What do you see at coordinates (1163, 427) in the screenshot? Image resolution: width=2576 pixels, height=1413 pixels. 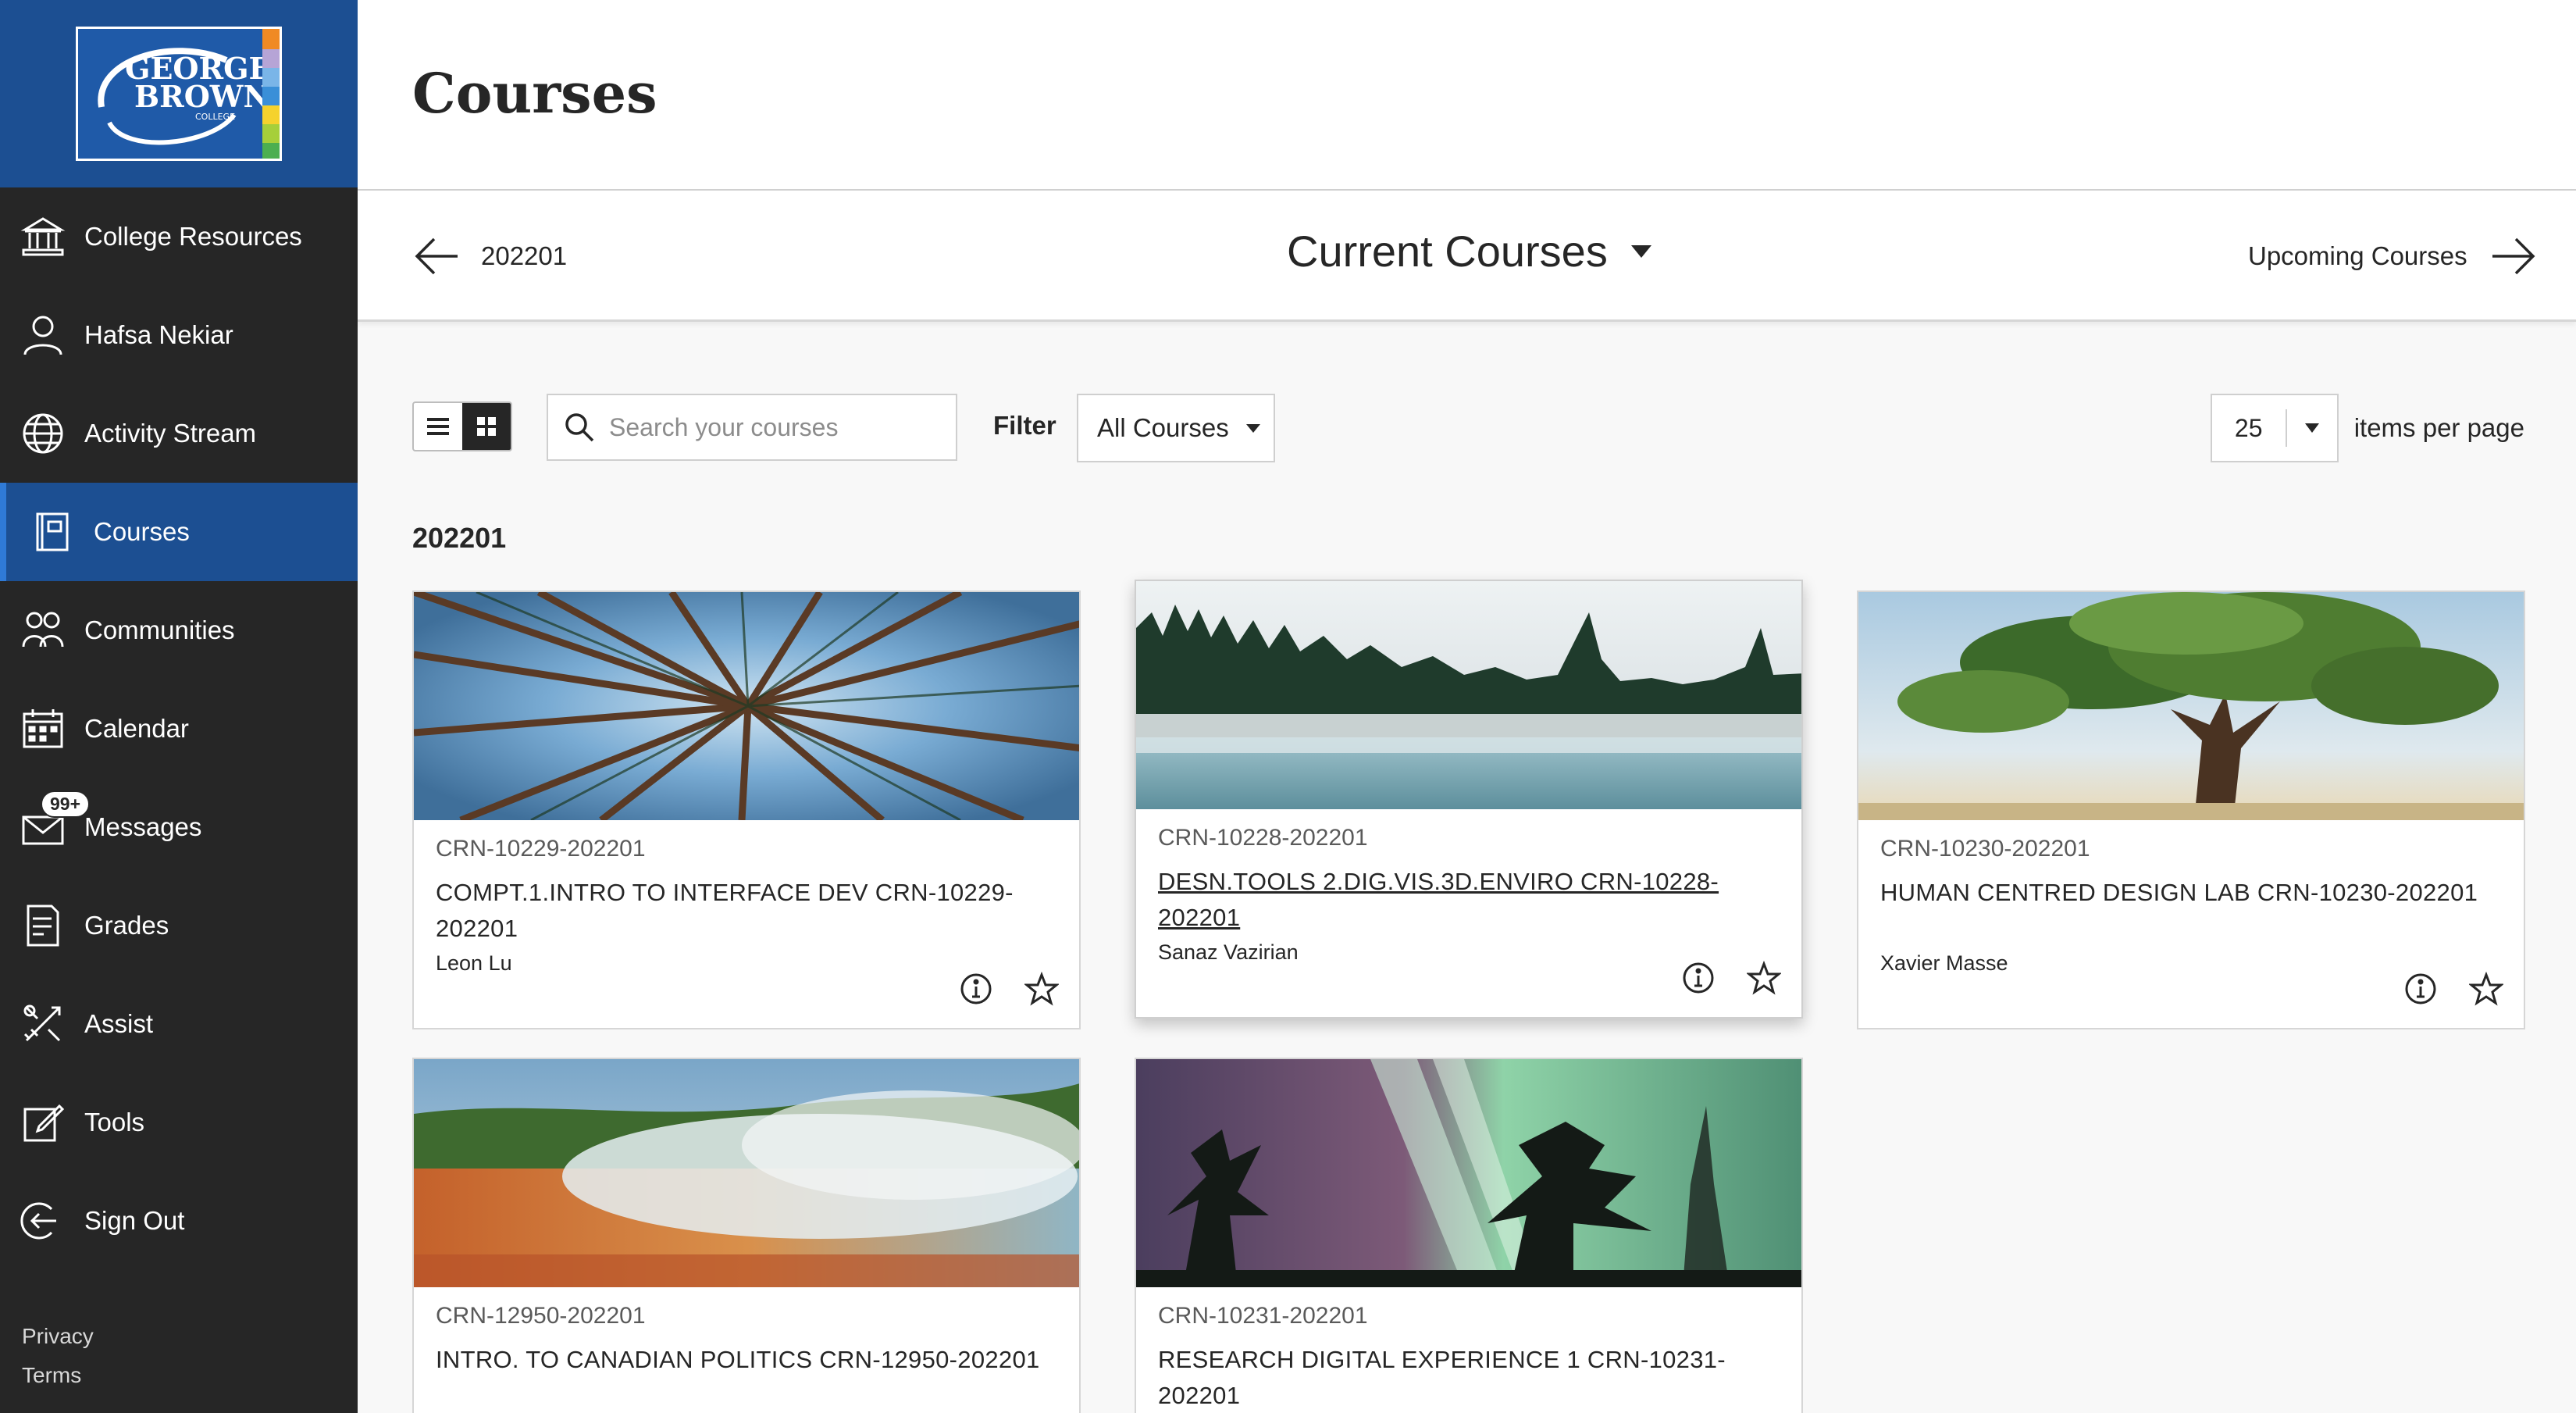 I see `filter-value: All Courses` at bounding box center [1163, 427].